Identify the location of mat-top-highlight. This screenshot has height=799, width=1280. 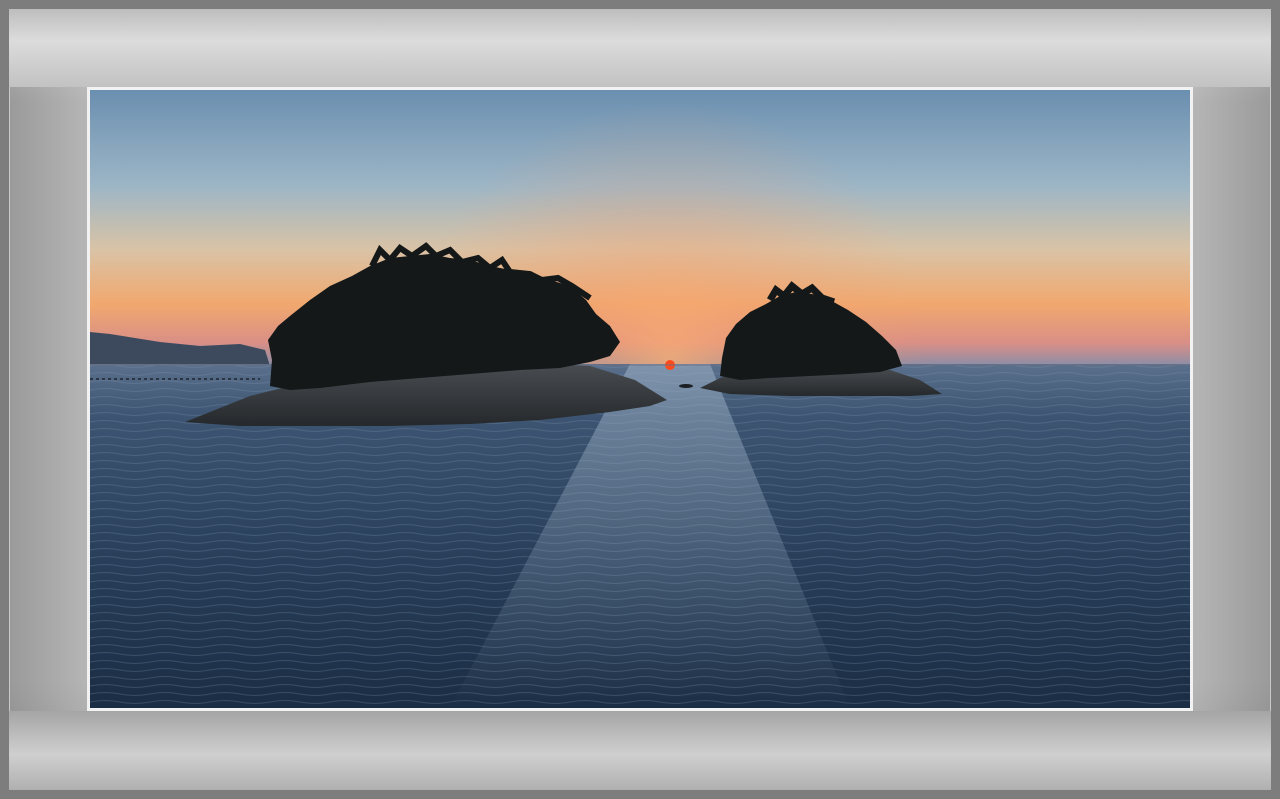
(640, 48).